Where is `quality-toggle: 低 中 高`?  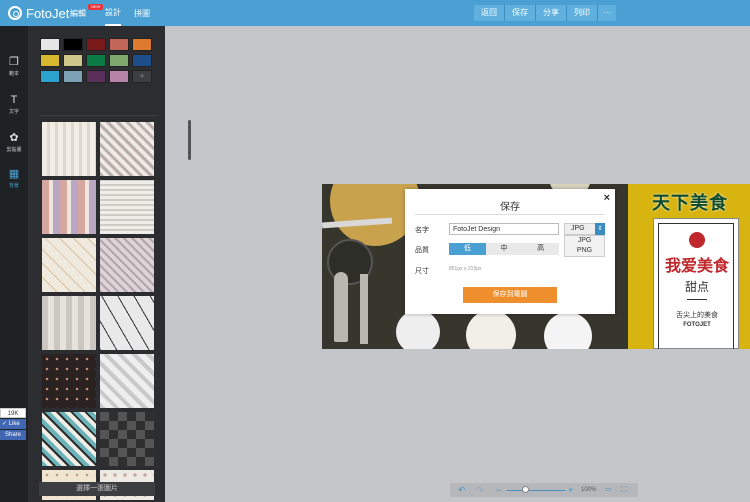 quality-toggle: 低 中 高 is located at coordinates (504, 249).